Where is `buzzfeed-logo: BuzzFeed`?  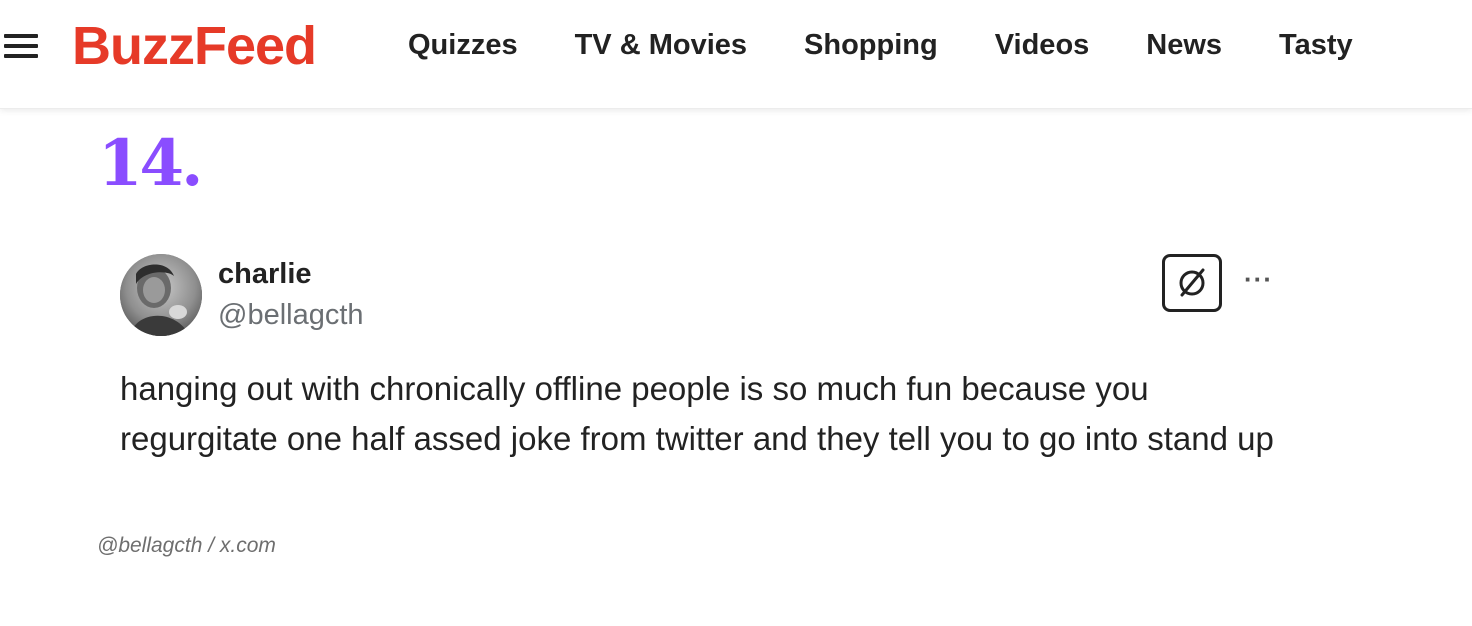
buzzfeed-logo: BuzzFeed is located at coordinates (194, 46).